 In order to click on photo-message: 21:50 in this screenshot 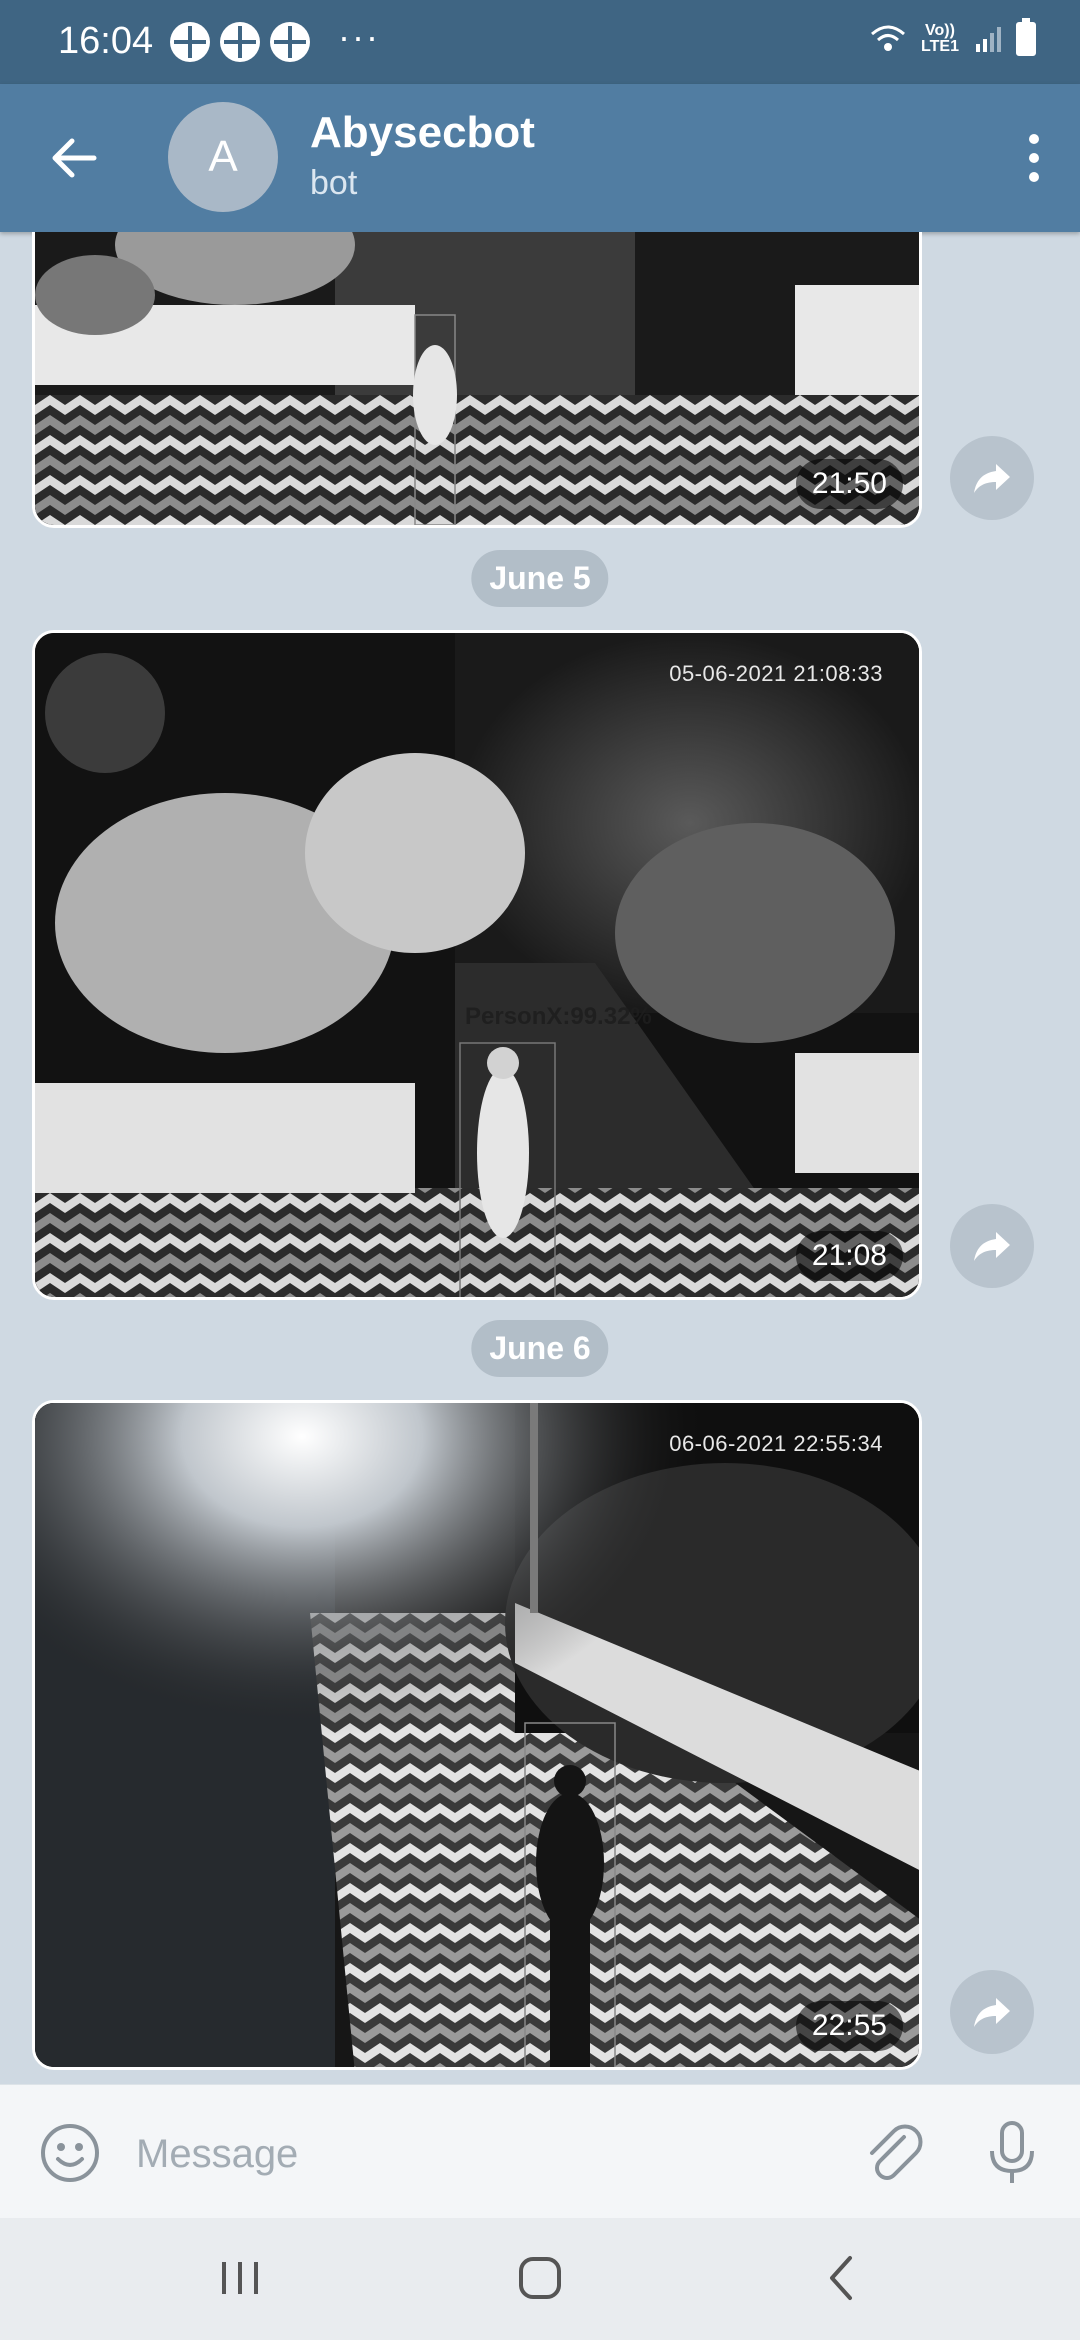, I will do `click(477, 380)`.